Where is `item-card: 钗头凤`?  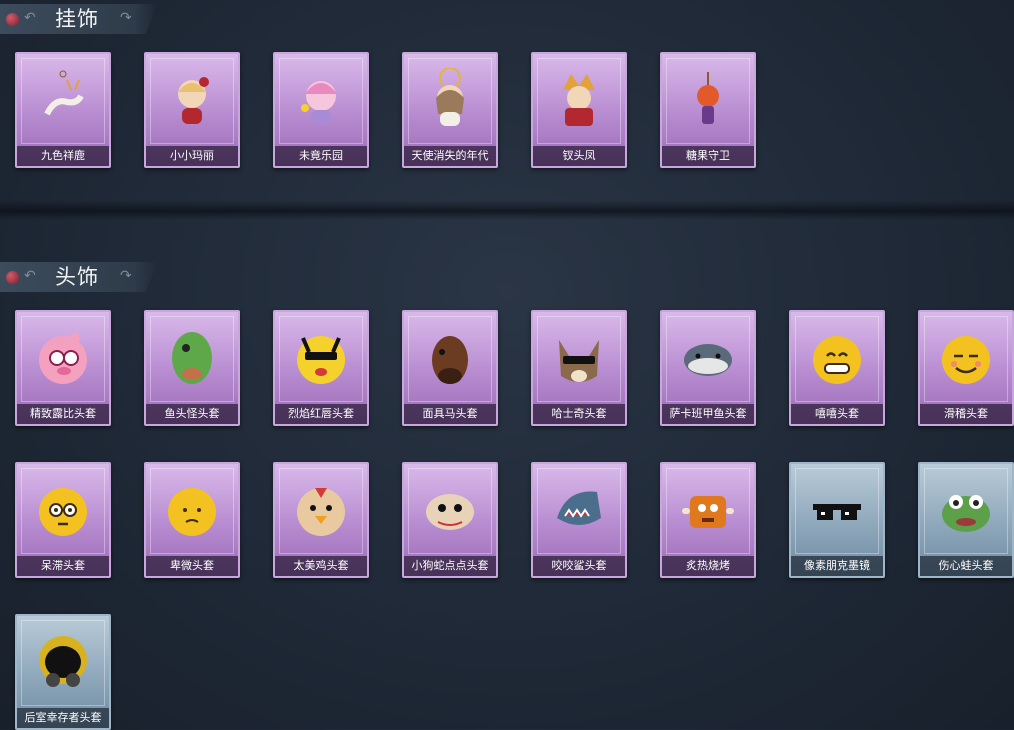 item-card: 钗头凤 is located at coordinates (579, 110).